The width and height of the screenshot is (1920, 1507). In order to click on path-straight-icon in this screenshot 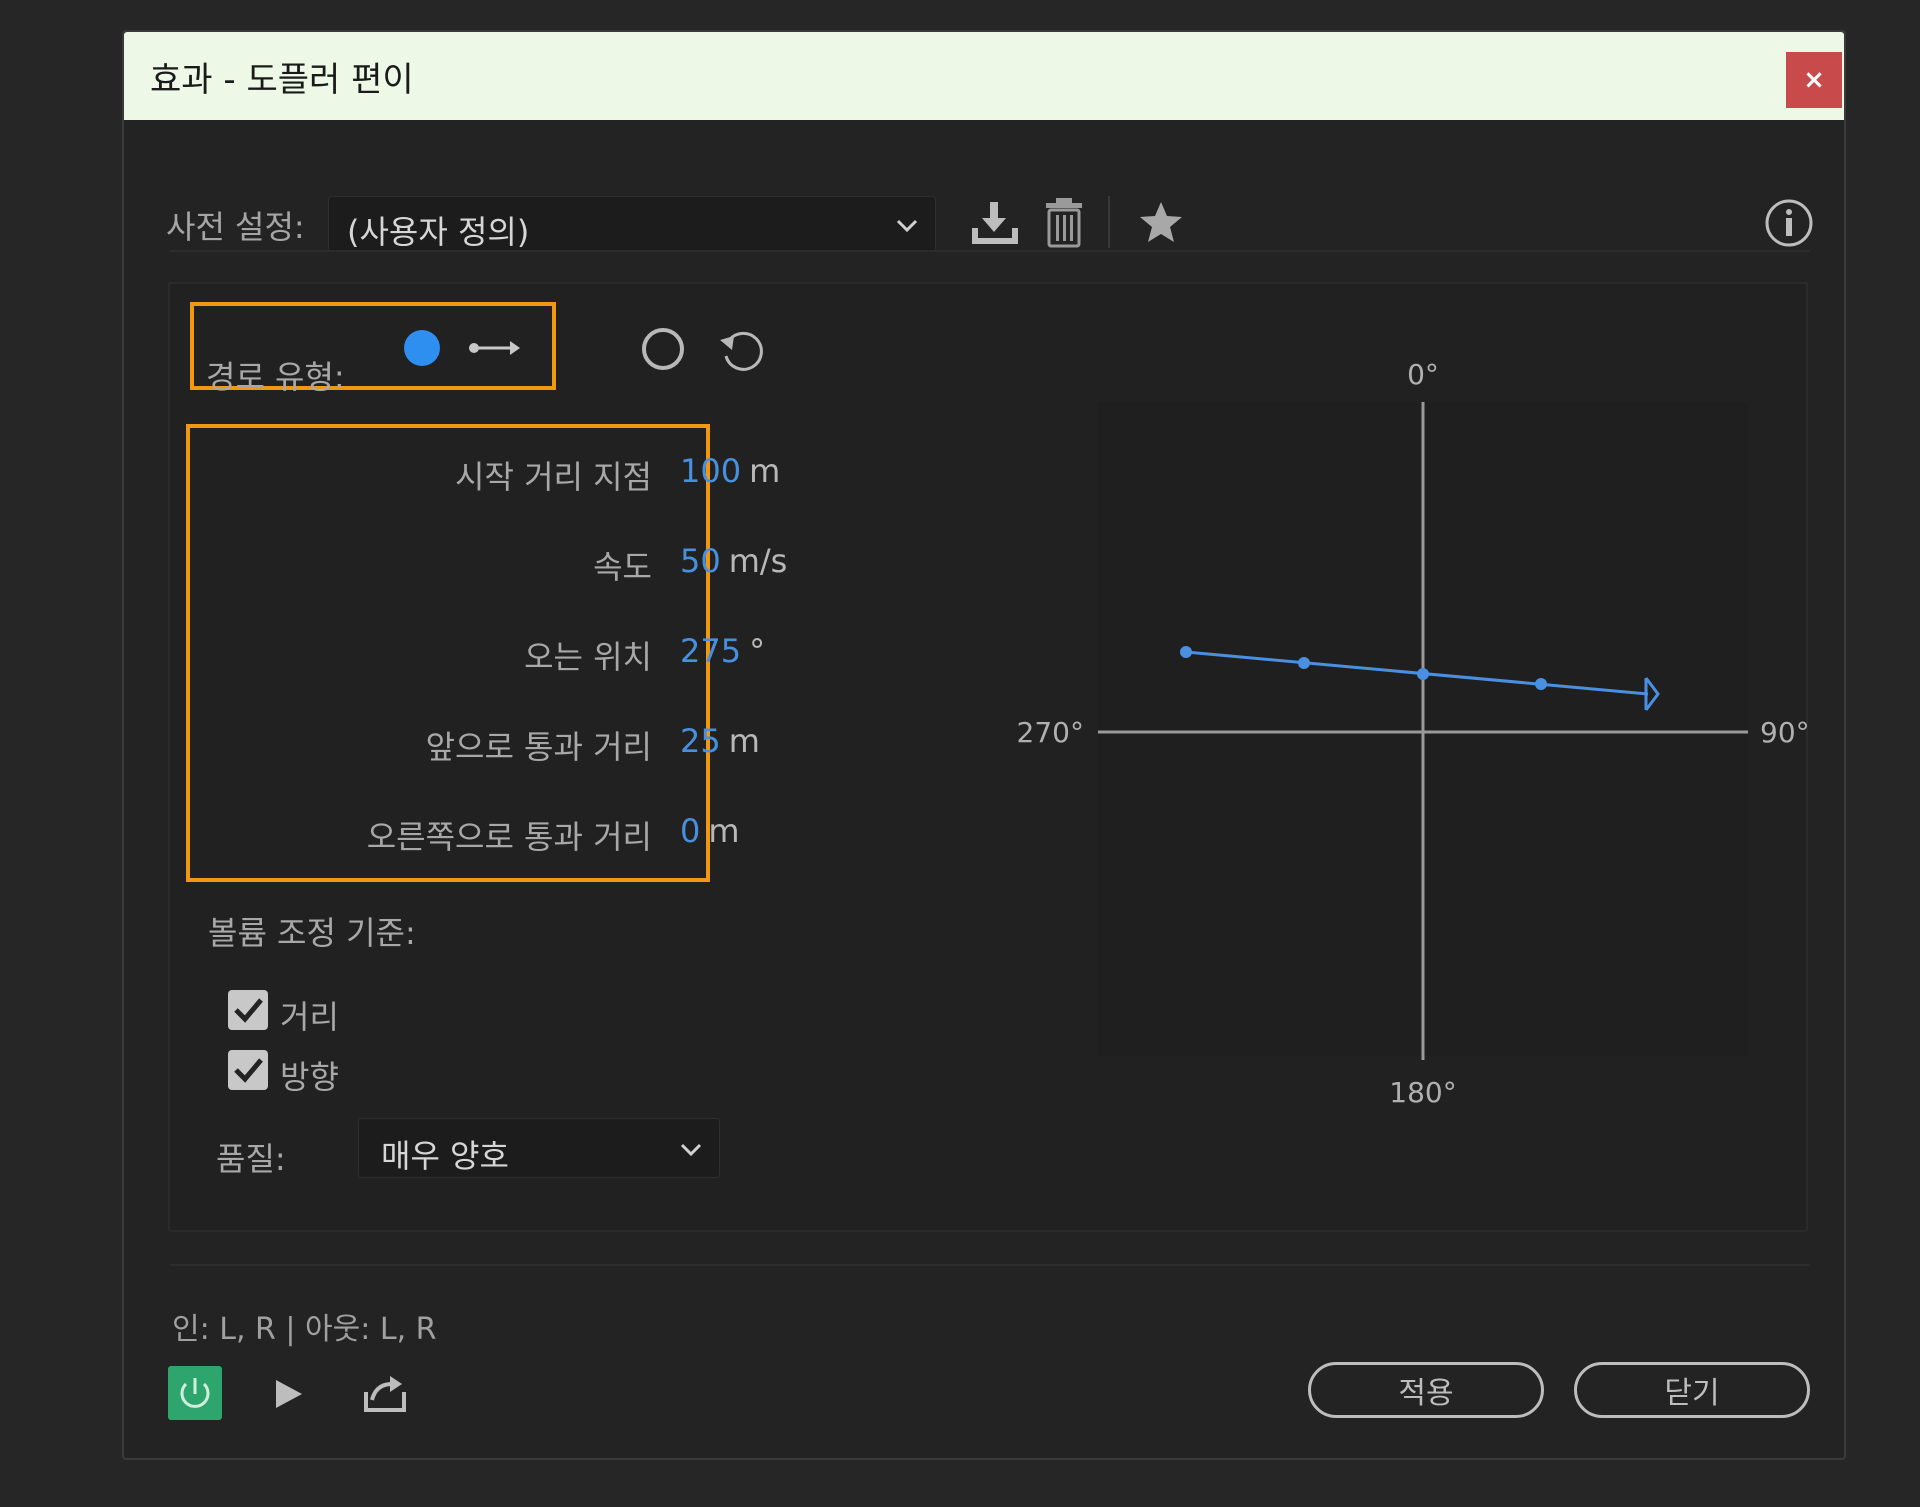, I will do `click(495, 348)`.